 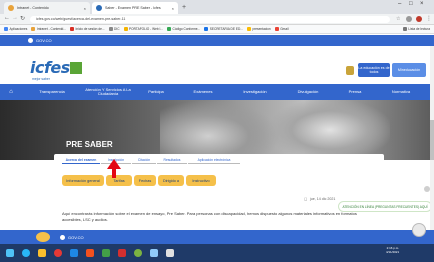 What do you see at coordinates (217, 40) in the screenshot?
I see `gov-co-top-bar: GOV.CO` at bounding box center [217, 40].